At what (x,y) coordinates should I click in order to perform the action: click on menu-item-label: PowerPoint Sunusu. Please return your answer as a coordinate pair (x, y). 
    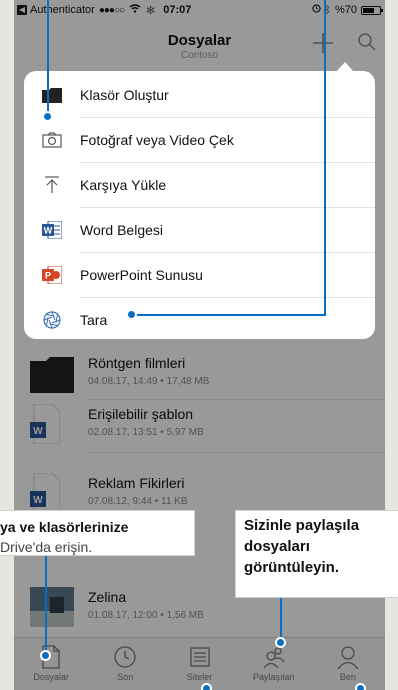
    Looking at the image, I should click on (141, 275).